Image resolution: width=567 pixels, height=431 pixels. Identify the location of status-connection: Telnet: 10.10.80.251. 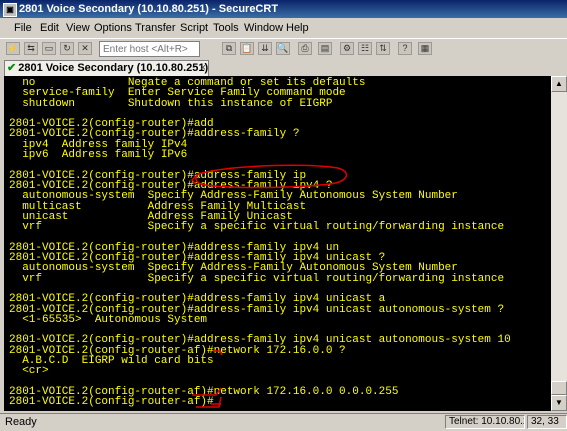
(485, 422).